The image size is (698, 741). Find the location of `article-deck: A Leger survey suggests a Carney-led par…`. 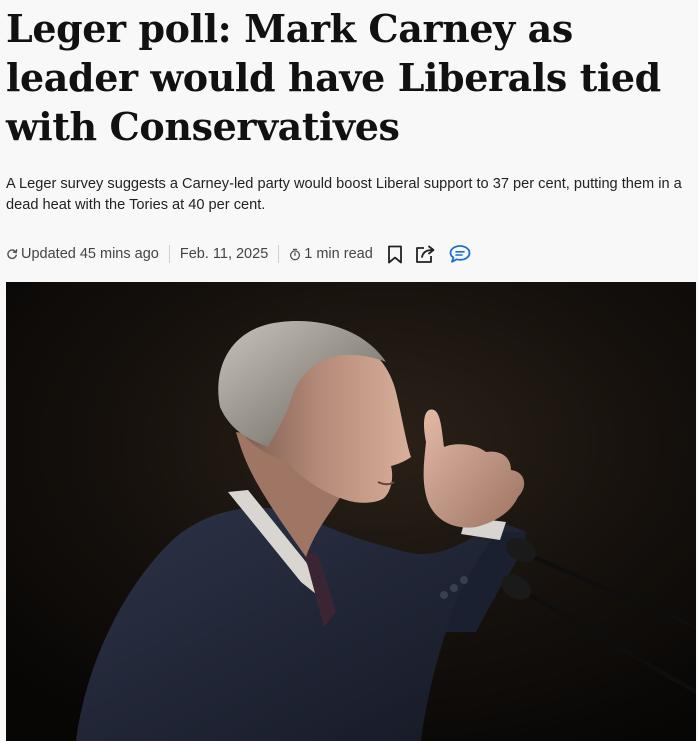

article-deck: A Leger survey suggests a Carney-led par… is located at coordinates (344, 194).